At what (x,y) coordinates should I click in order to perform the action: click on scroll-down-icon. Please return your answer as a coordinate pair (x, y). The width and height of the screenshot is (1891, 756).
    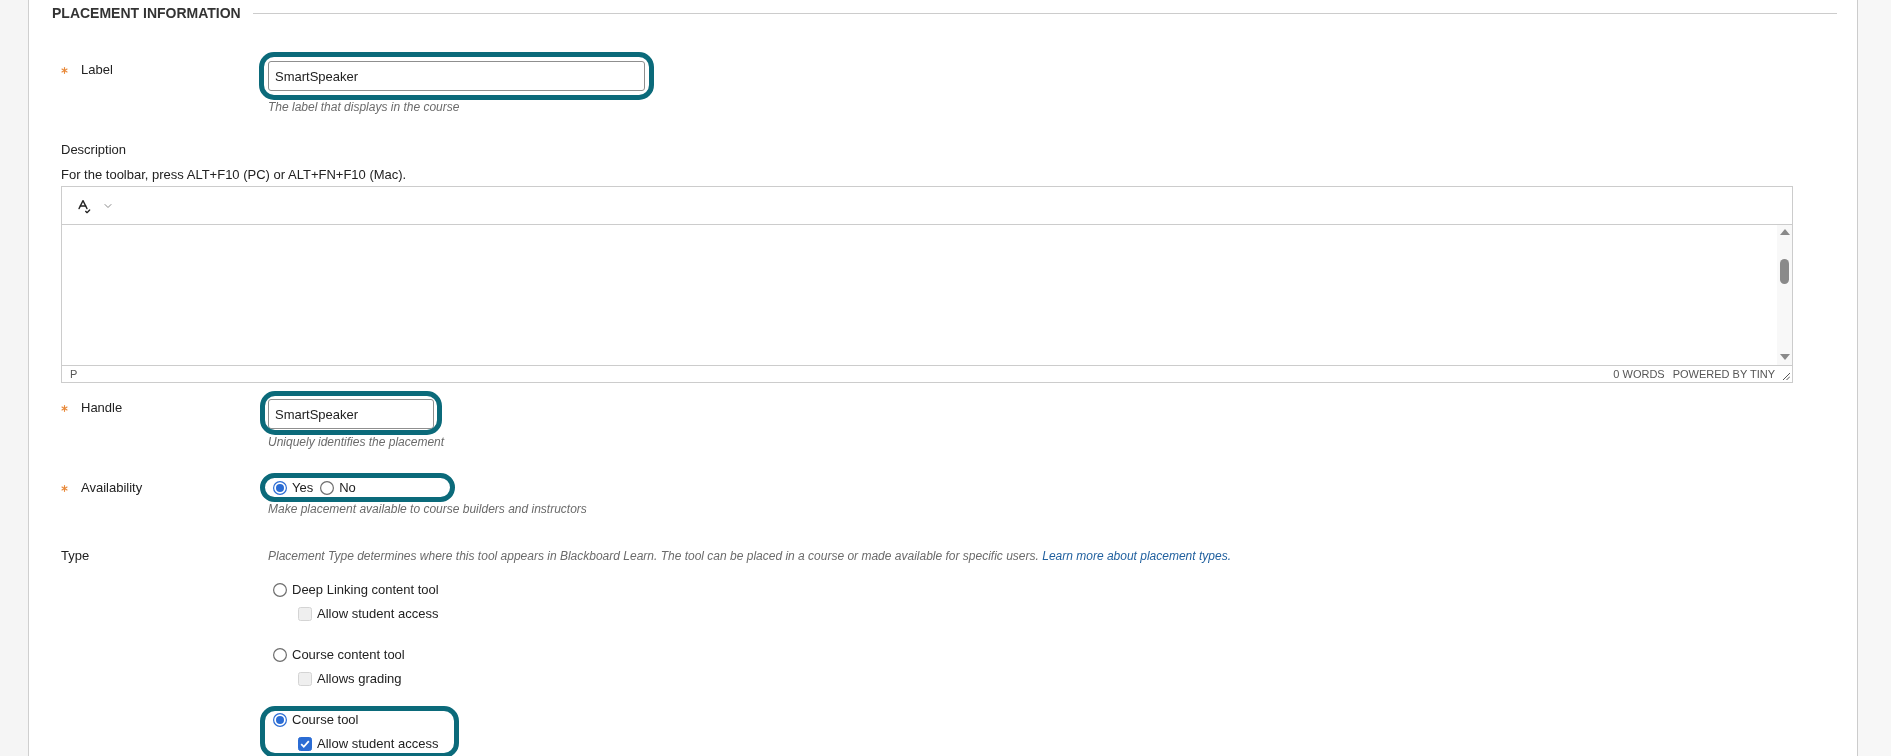
    Looking at the image, I should click on (1784, 357).